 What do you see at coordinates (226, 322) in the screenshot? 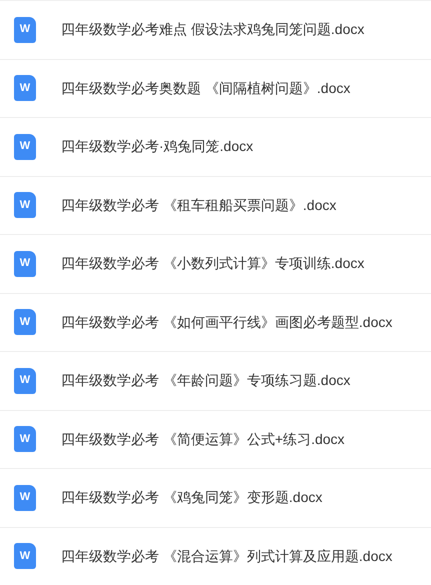
I see `file-name: 四年级数学必考 《如何画平行线》画图必考题型.docx` at bounding box center [226, 322].